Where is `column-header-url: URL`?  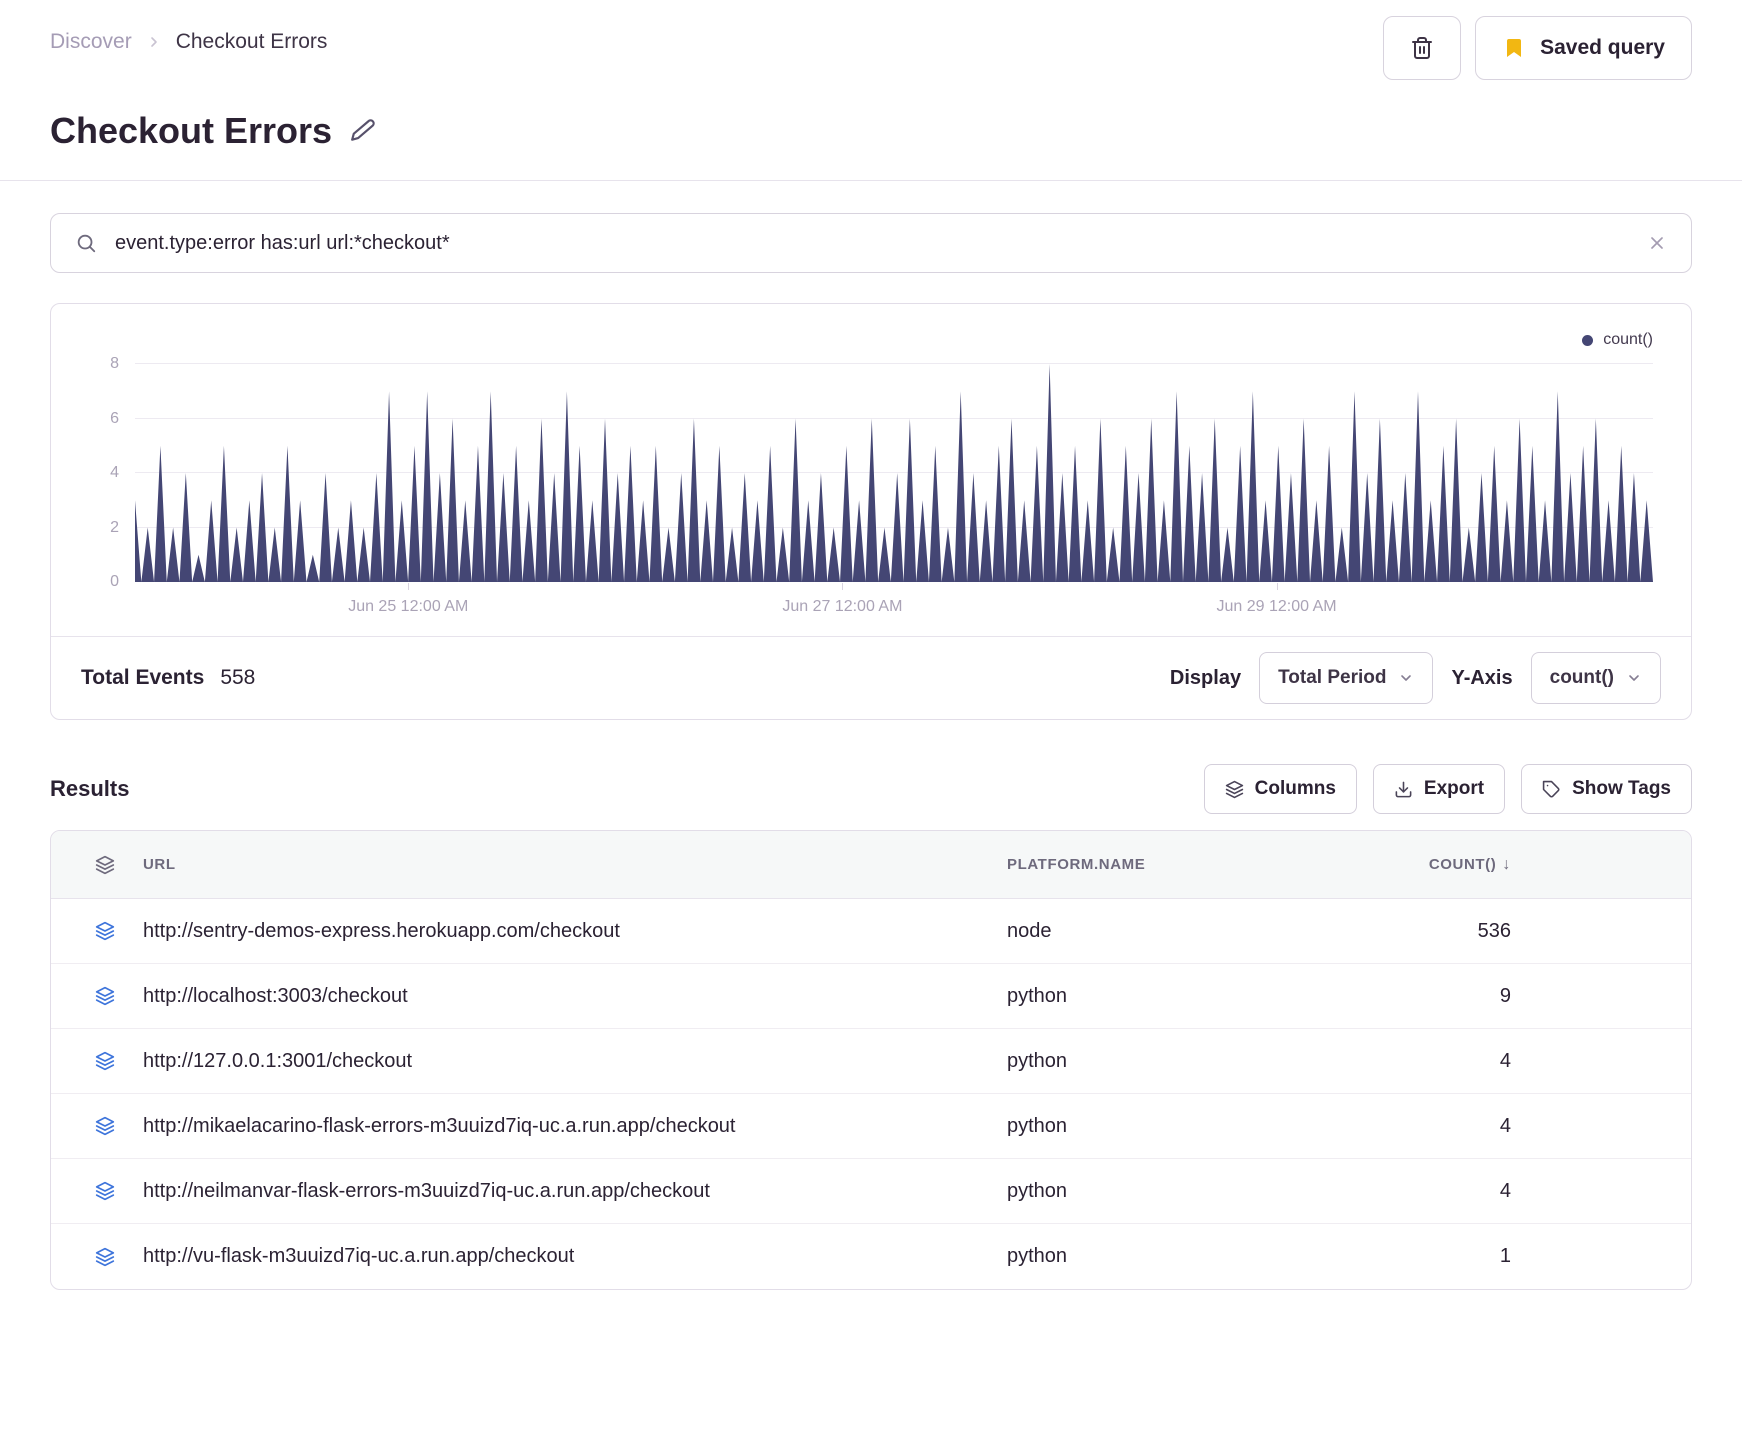 column-header-url: URL is located at coordinates (575, 864).